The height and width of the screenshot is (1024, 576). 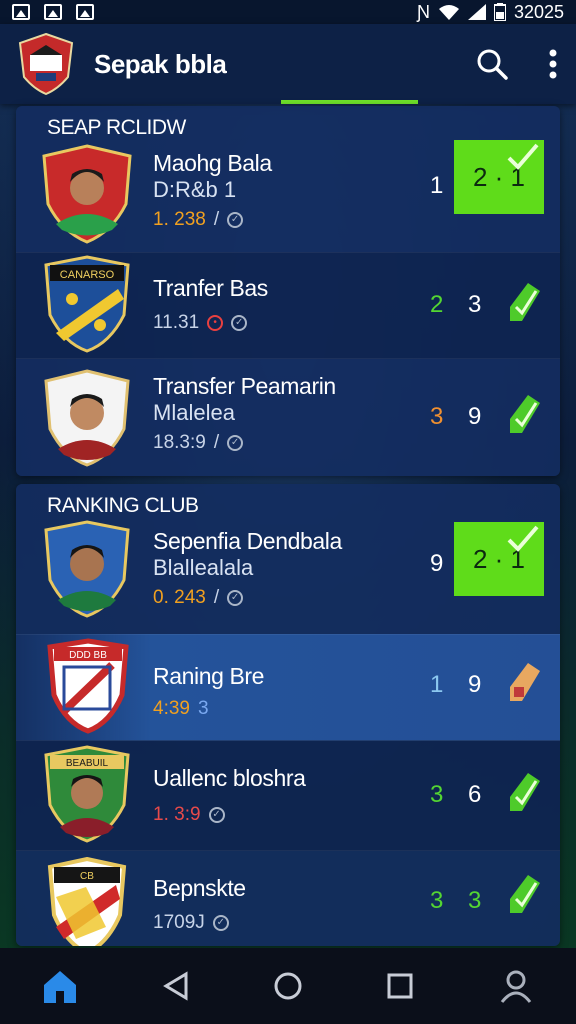 What do you see at coordinates (179, 597) in the screenshot?
I see `row-meta-value: 0. 243` at bounding box center [179, 597].